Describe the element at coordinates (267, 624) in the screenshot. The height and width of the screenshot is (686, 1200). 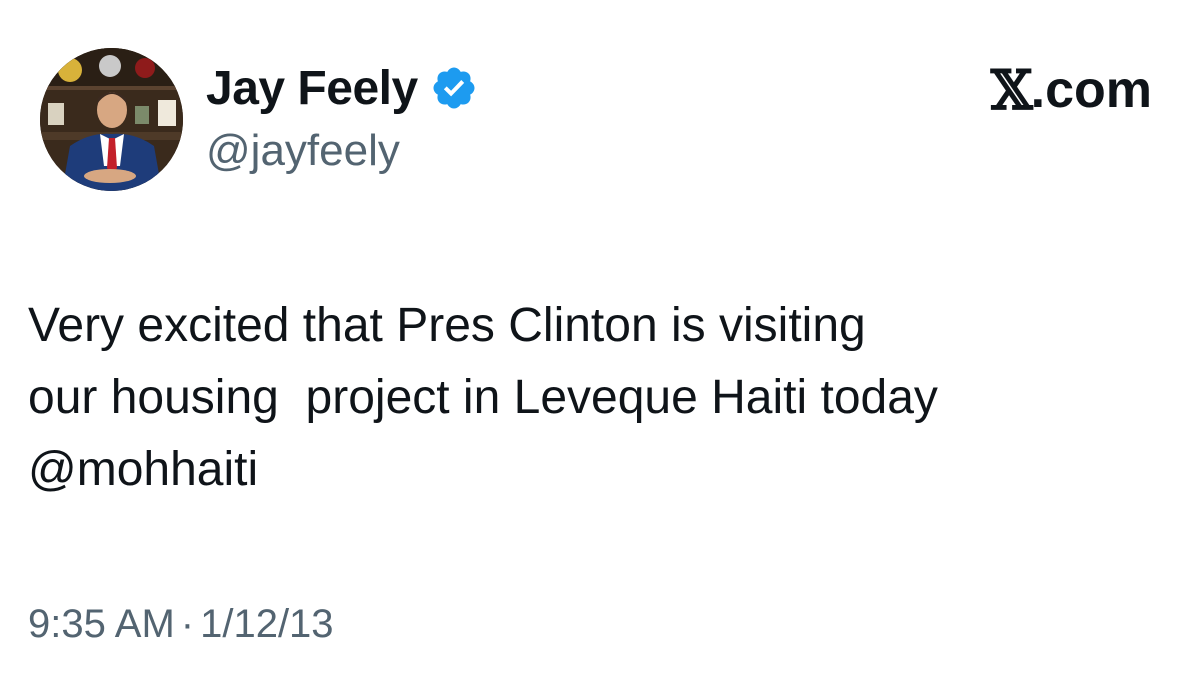
I see `tweet-date: 1/12/13` at that location.